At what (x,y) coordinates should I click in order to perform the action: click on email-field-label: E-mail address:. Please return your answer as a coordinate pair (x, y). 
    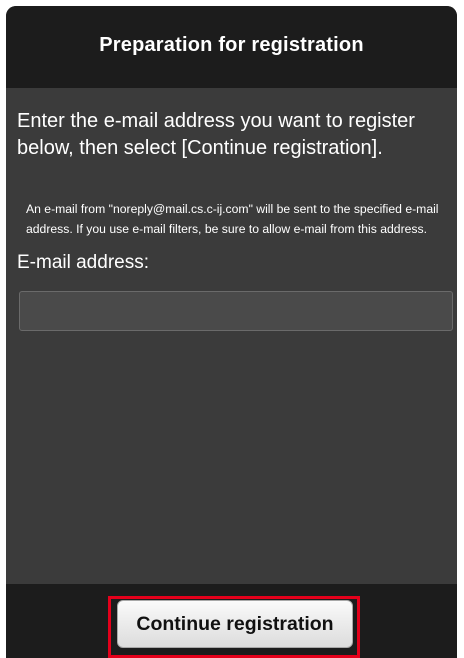
    Looking at the image, I should click on (83, 262).